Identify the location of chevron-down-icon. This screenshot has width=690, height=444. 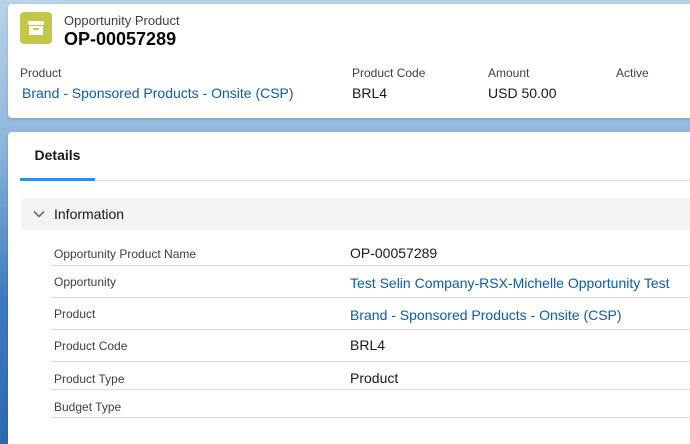
(39, 214).